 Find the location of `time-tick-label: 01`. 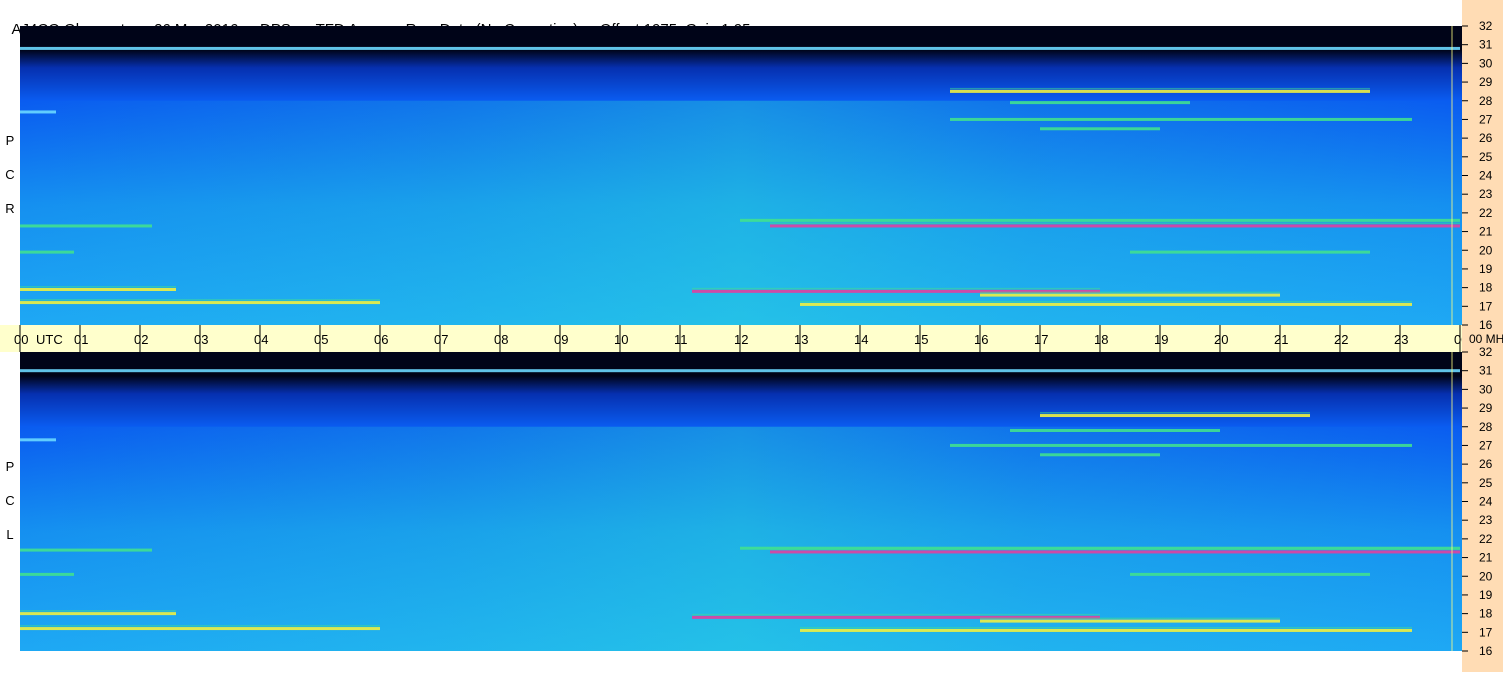

time-tick-label: 01 is located at coordinates (81, 339).